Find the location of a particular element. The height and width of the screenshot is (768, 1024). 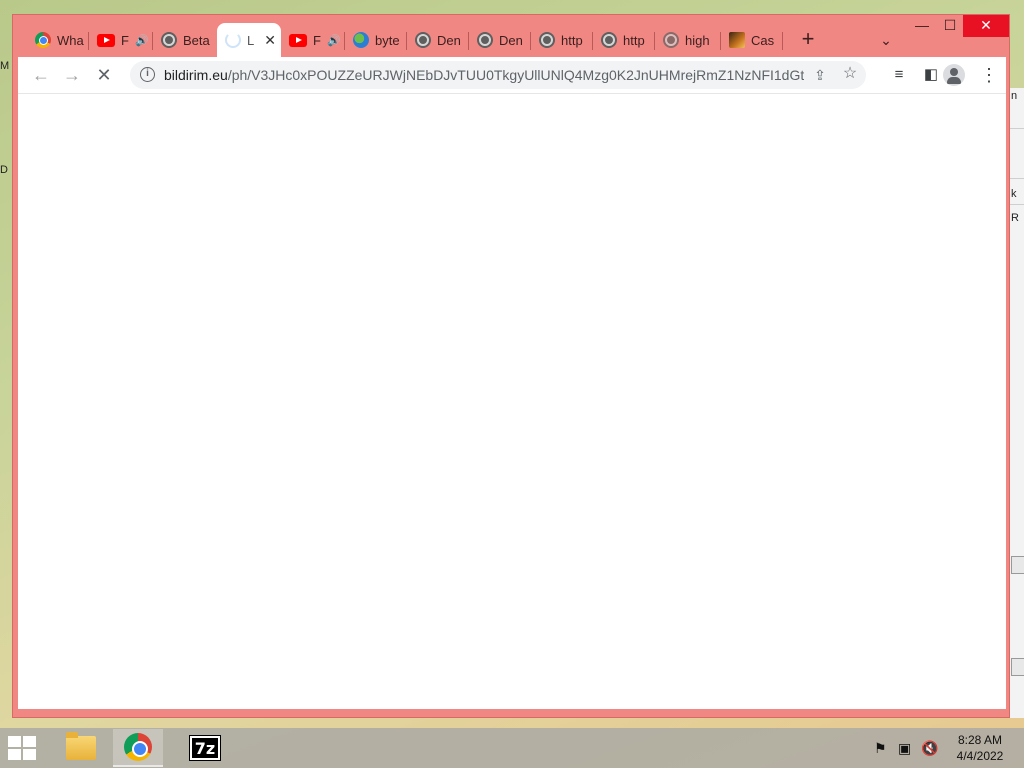

tab-title: byte is located at coordinates (387, 40).